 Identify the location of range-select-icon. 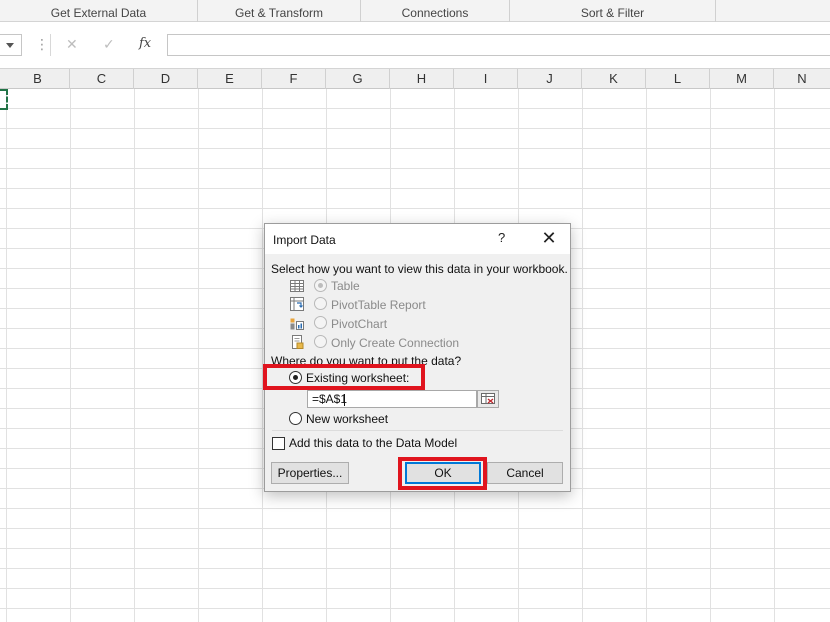
(488, 398).